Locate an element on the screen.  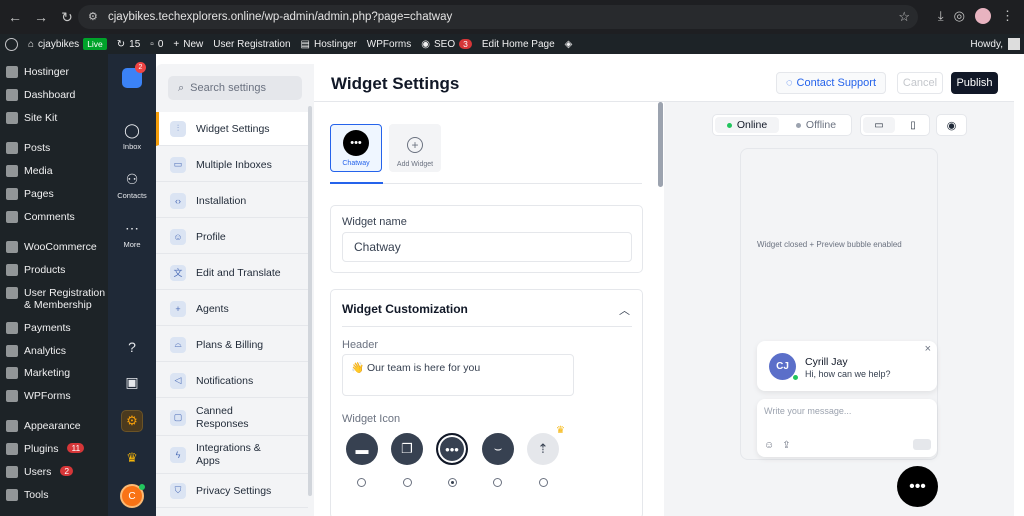
widget-tab-chatway: ••• Chatway is located at coordinates (356, 148).